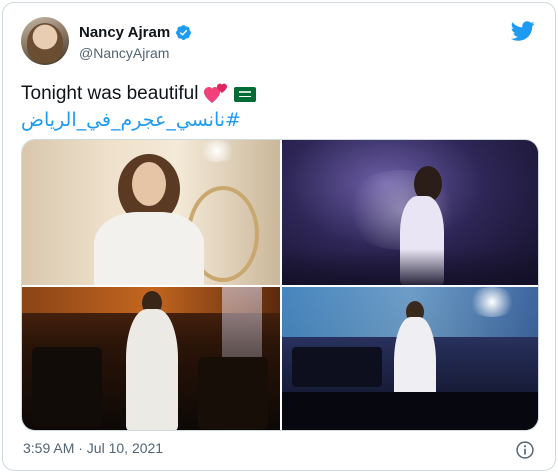  What do you see at coordinates (410, 212) in the screenshot?
I see `photo-singing-purple-stage` at bounding box center [410, 212].